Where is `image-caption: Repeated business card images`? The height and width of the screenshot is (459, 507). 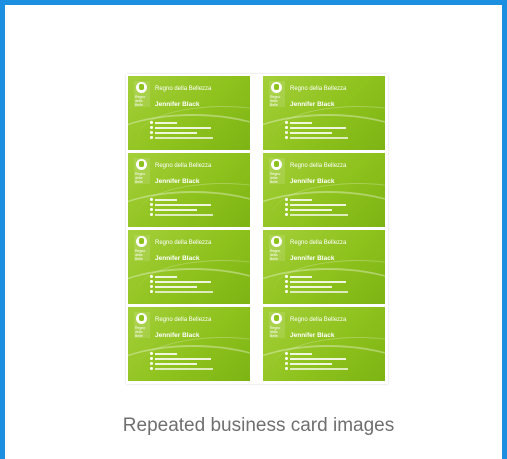
image-caption: Repeated business card images is located at coordinates (258, 425).